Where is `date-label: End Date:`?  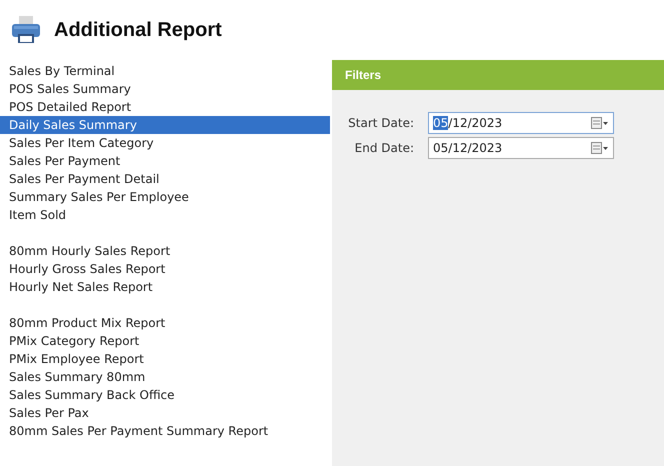 date-label: End Date: is located at coordinates (384, 148).